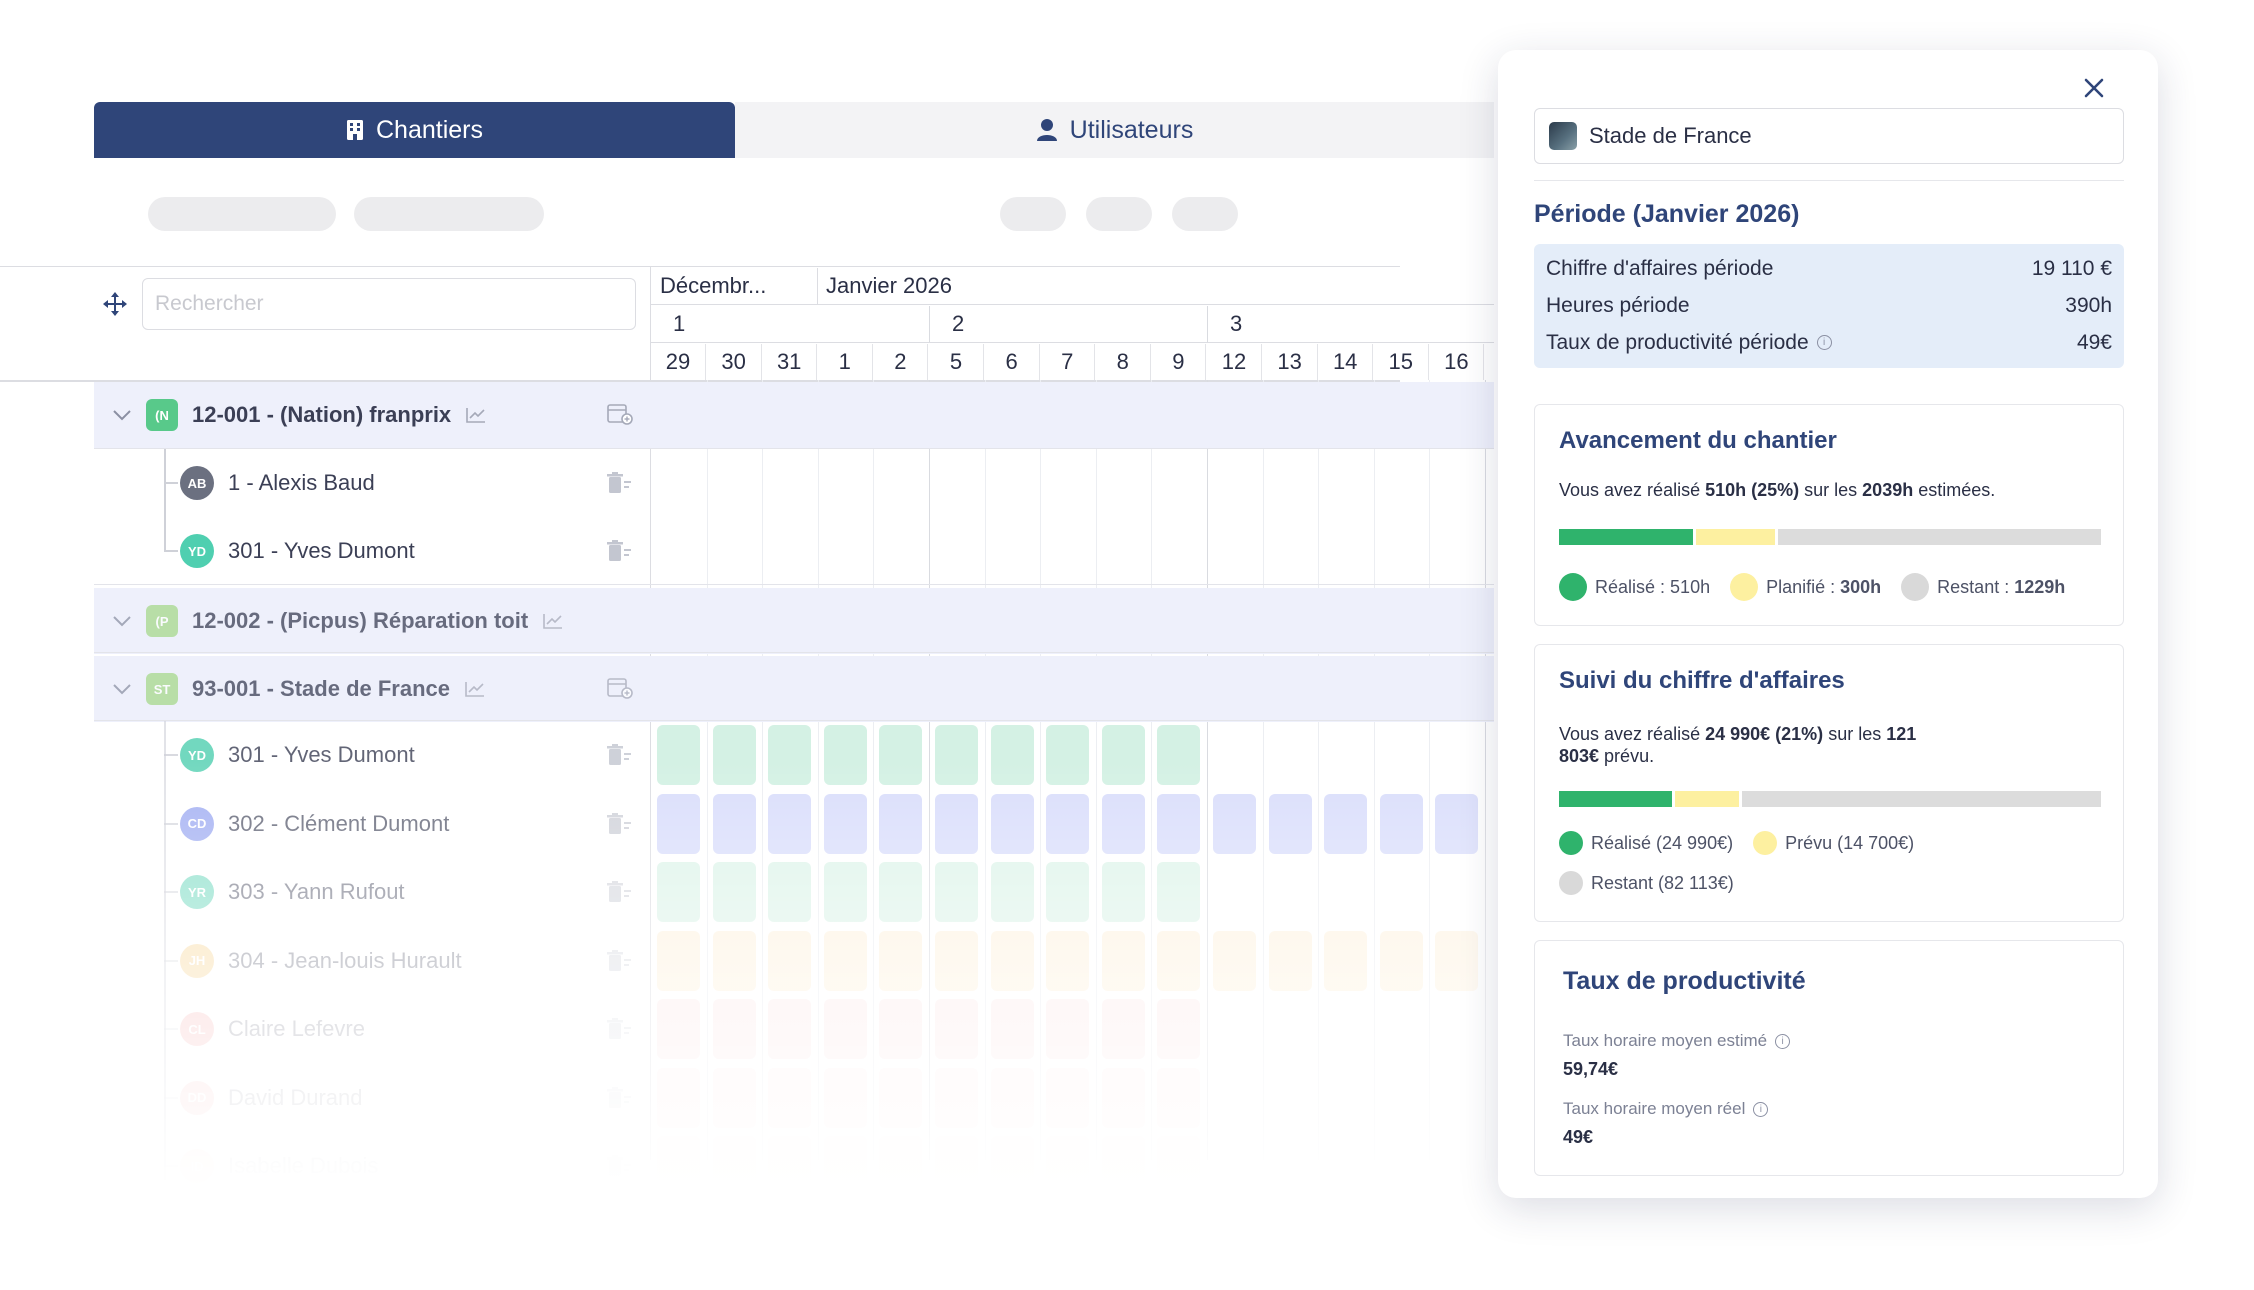 The height and width of the screenshot is (1290, 2254). What do you see at coordinates (389, 304) in the screenshot?
I see `search-input` at bounding box center [389, 304].